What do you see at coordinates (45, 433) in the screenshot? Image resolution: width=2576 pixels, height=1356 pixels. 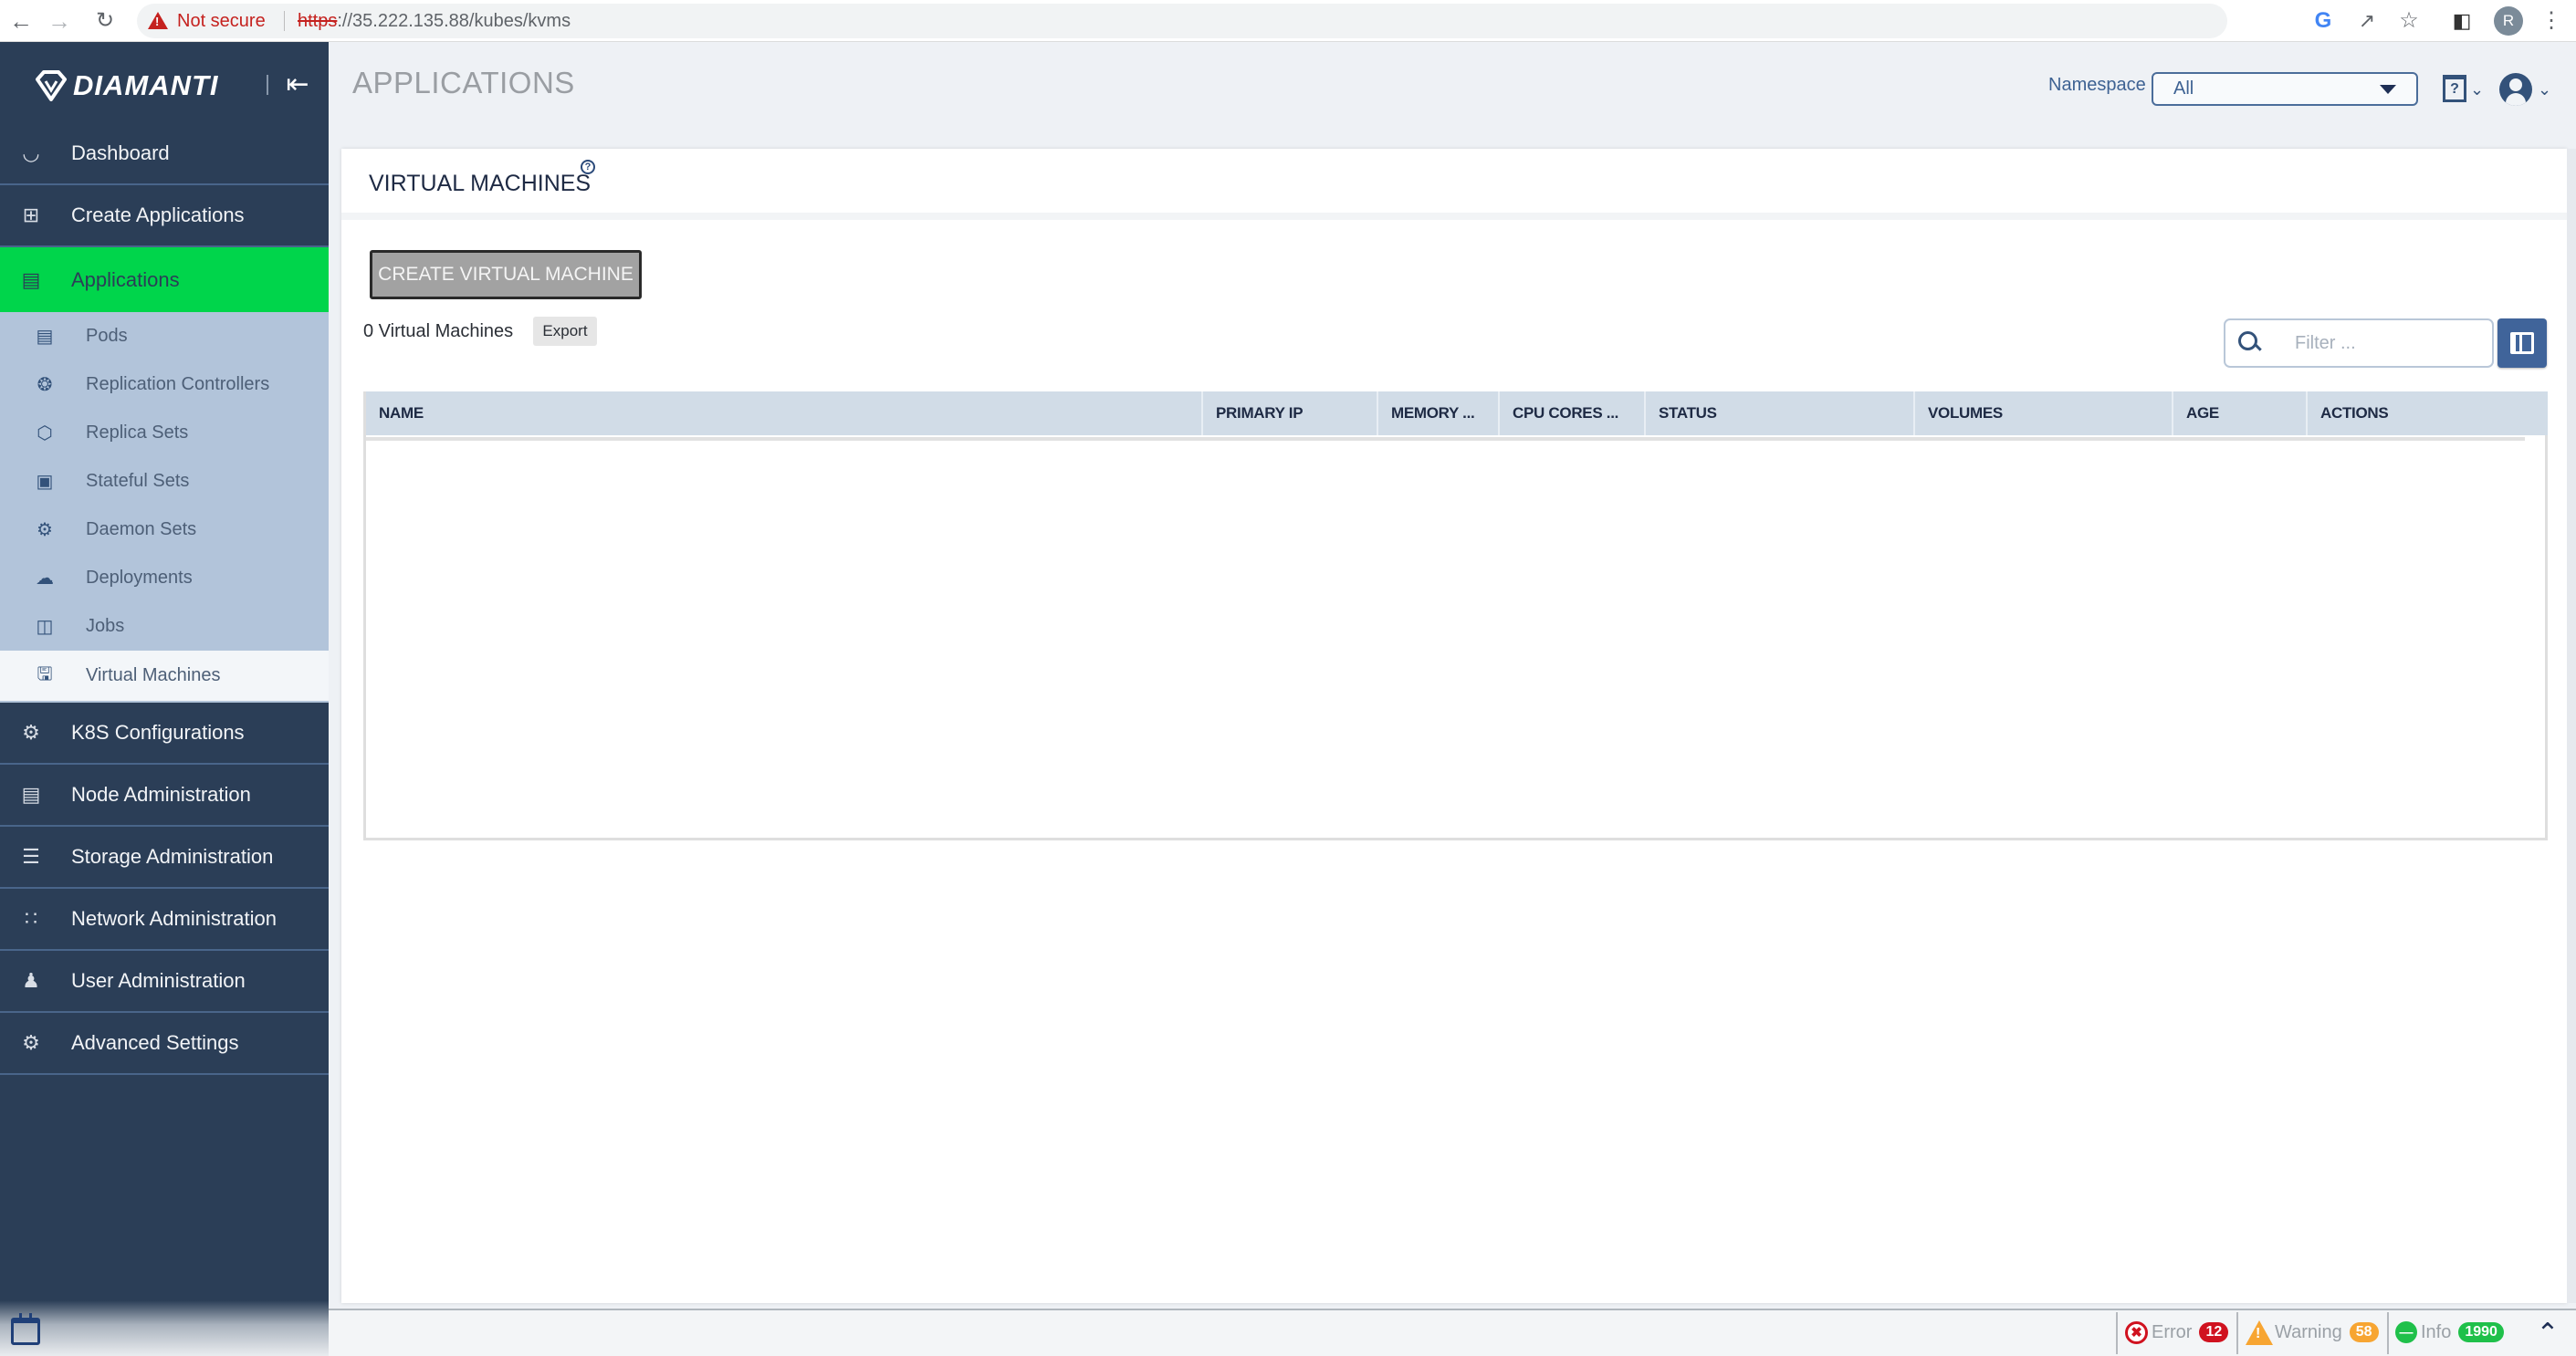 I see `replica-sets-icon: ⬡` at bounding box center [45, 433].